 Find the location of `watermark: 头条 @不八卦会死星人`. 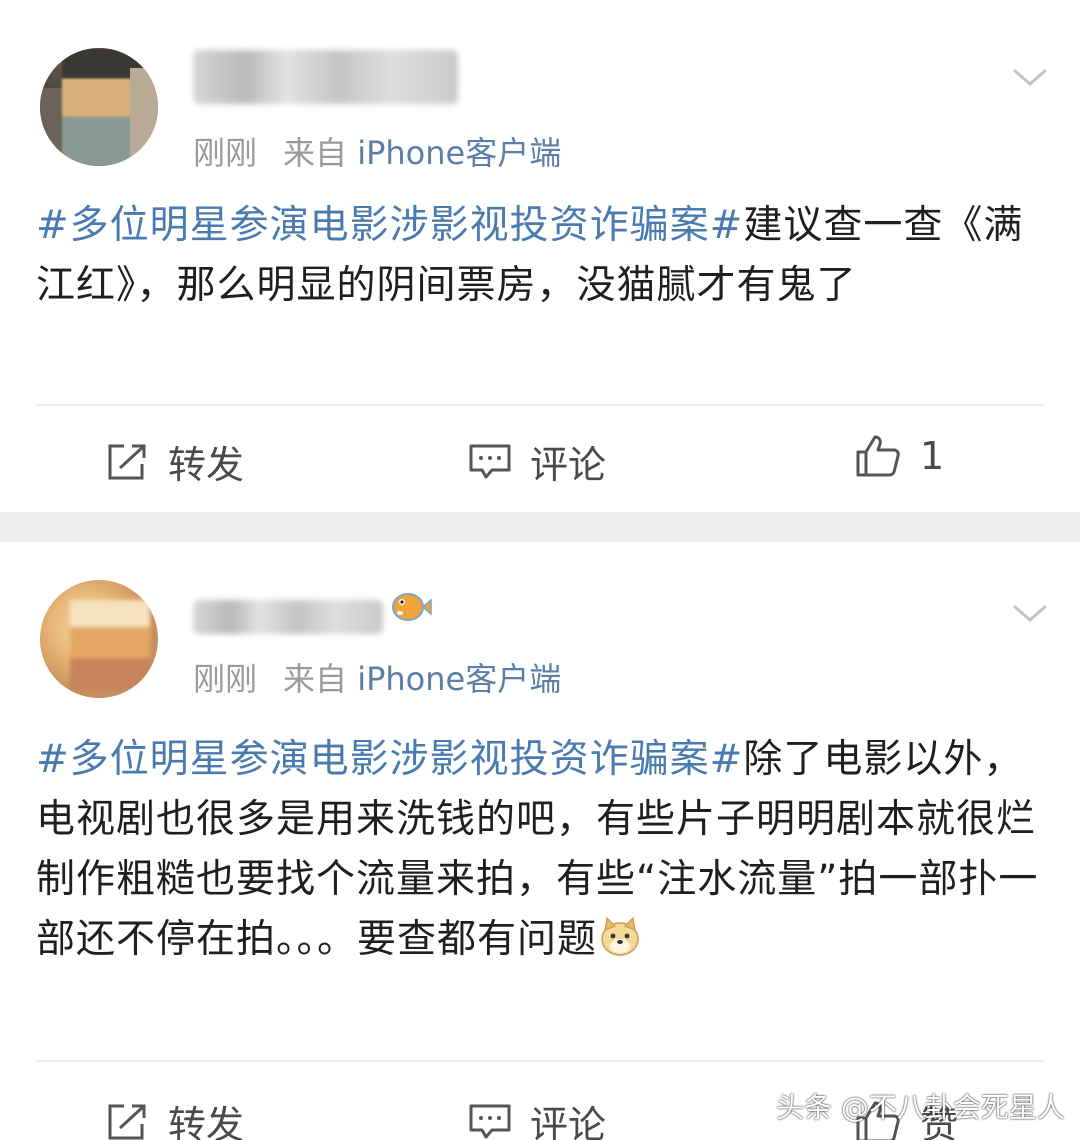

watermark: 头条 @不八卦会死星人 is located at coordinates (920, 1107).